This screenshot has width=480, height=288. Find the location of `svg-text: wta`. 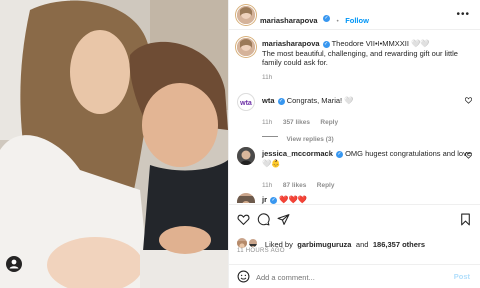

svg-text: wta is located at coordinates (245, 103).